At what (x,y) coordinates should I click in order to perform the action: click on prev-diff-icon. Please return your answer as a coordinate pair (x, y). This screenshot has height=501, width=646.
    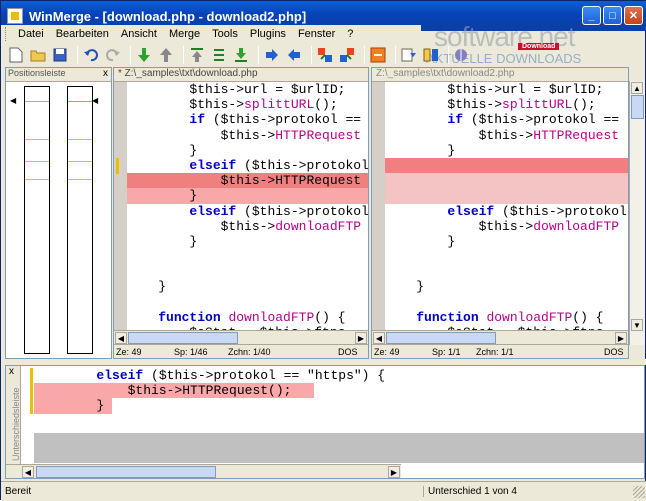
    Looking at the image, I should click on (166, 55).